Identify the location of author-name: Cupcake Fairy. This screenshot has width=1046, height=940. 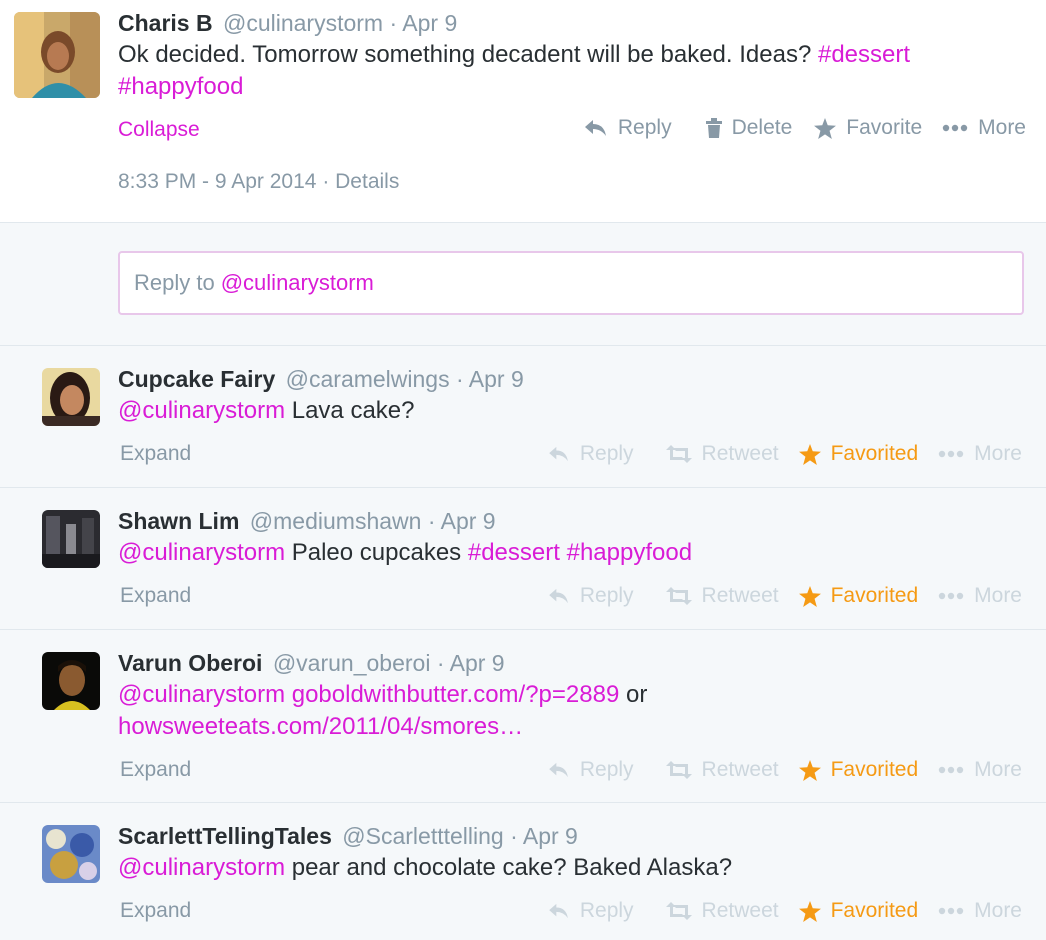
(196, 379).